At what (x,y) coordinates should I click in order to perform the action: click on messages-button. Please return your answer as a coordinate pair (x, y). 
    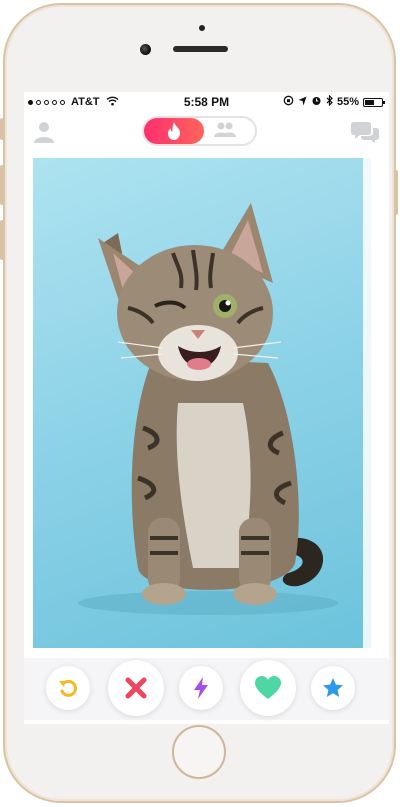
    Looking at the image, I should click on (365, 134).